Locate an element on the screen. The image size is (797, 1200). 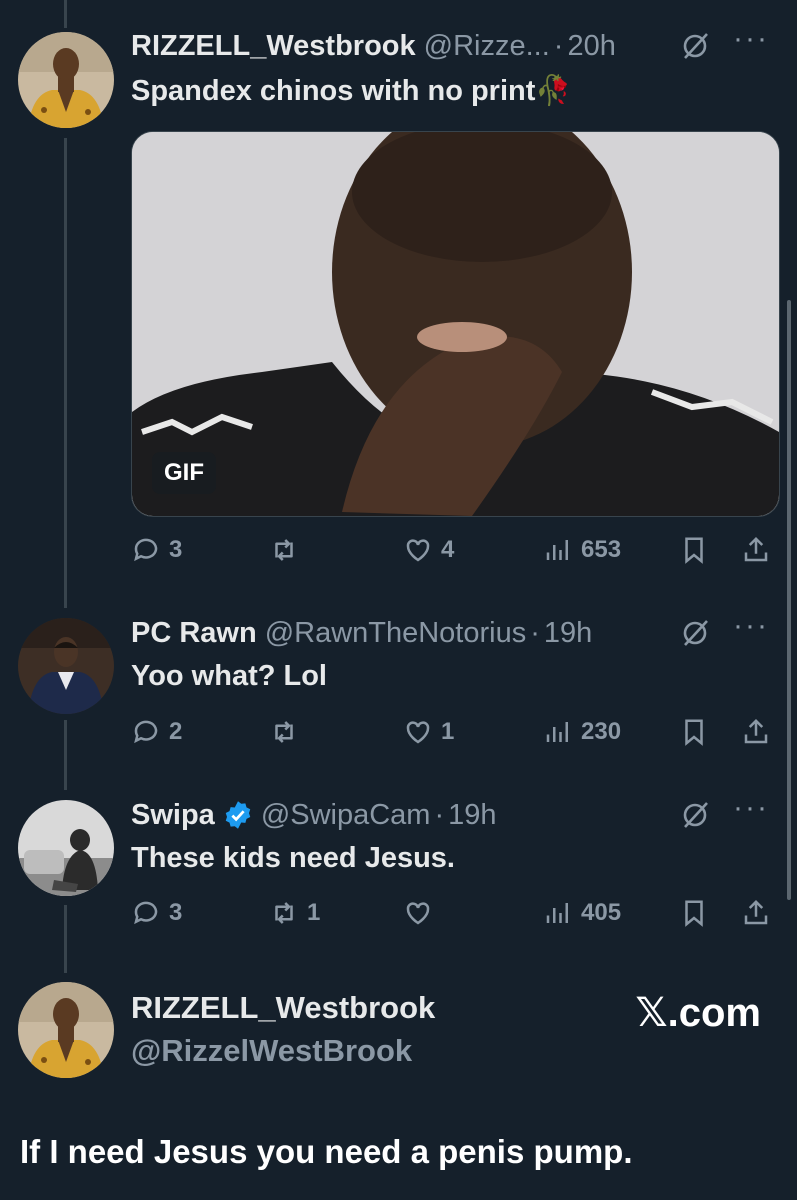
views-count: 230 is located at coordinates (601, 731).